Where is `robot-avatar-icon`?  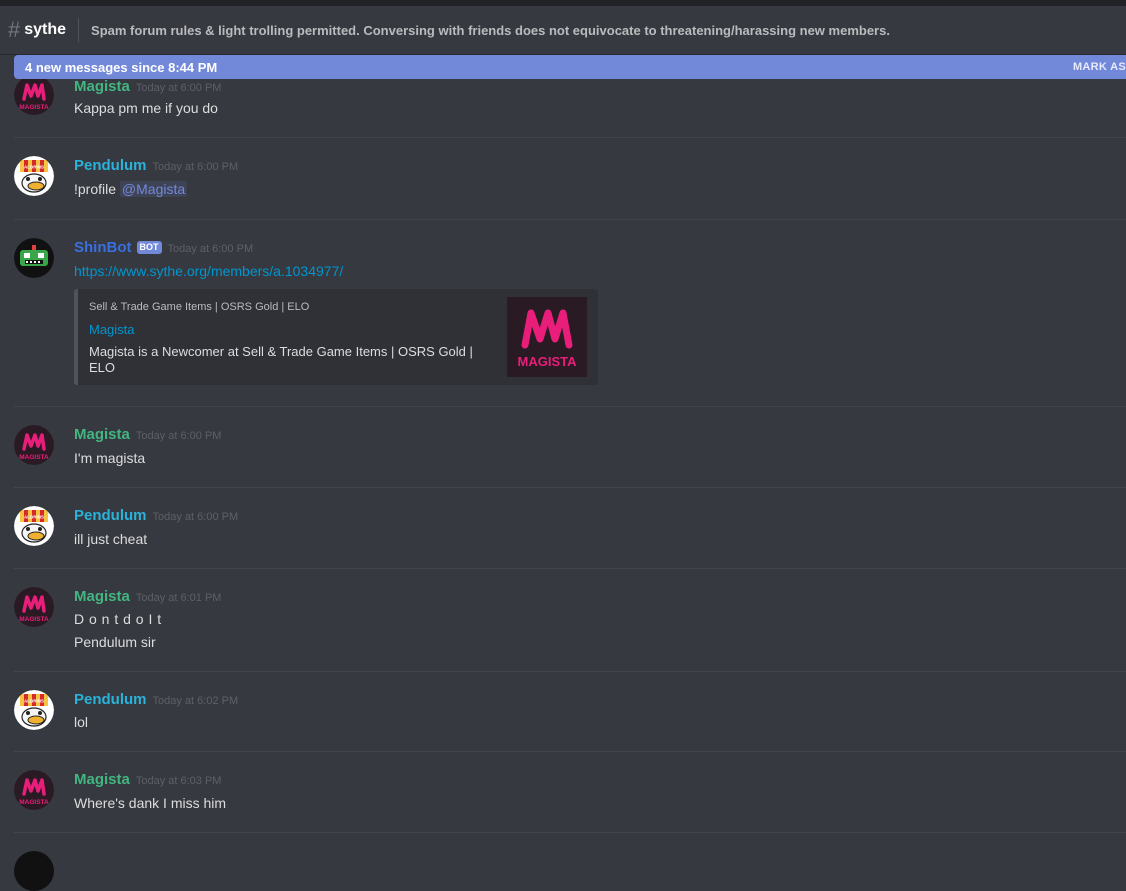
robot-avatar-icon is located at coordinates (34, 258).